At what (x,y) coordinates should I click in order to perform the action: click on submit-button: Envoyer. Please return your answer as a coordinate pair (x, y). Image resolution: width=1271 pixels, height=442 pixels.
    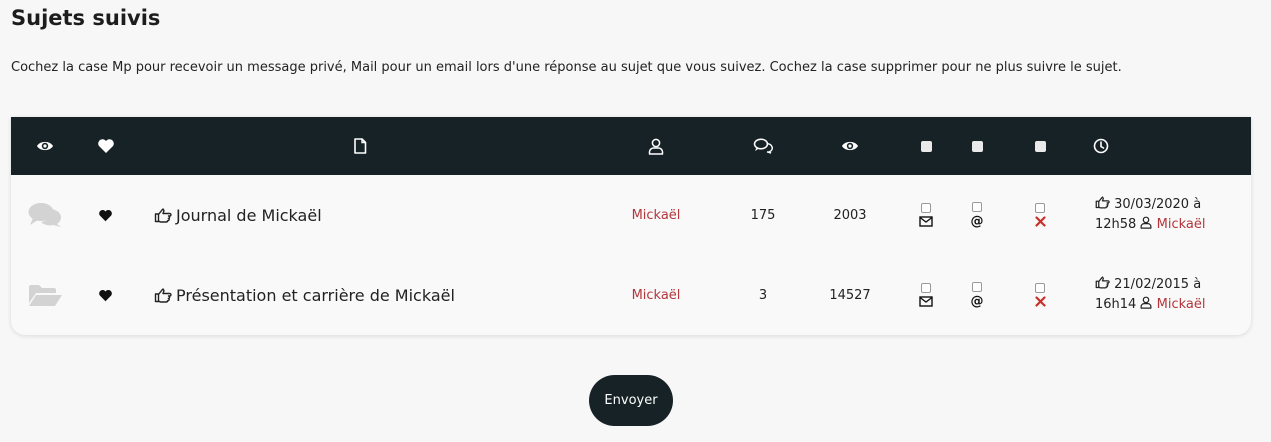
    Looking at the image, I should click on (631, 400).